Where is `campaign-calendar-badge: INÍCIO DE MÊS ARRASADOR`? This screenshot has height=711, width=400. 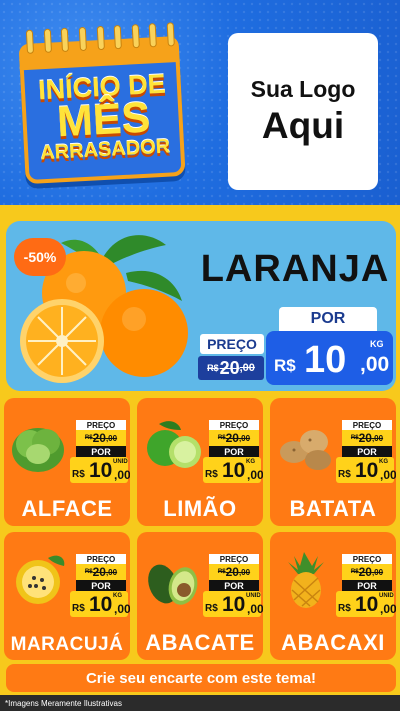 campaign-calendar-badge: INÍCIO DE MÊS ARRASADOR is located at coordinates (103, 104).